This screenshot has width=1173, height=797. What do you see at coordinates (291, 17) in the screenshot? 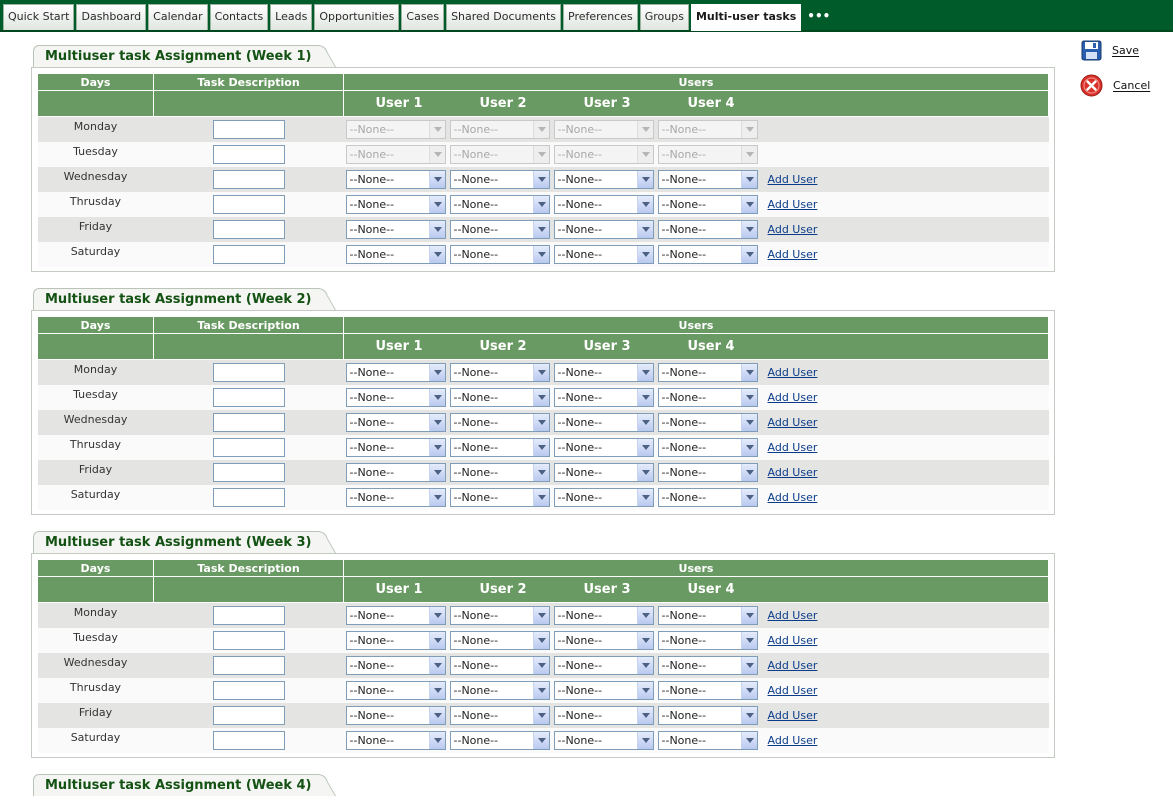
I see `tab-leads: Leads` at bounding box center [291, 17].